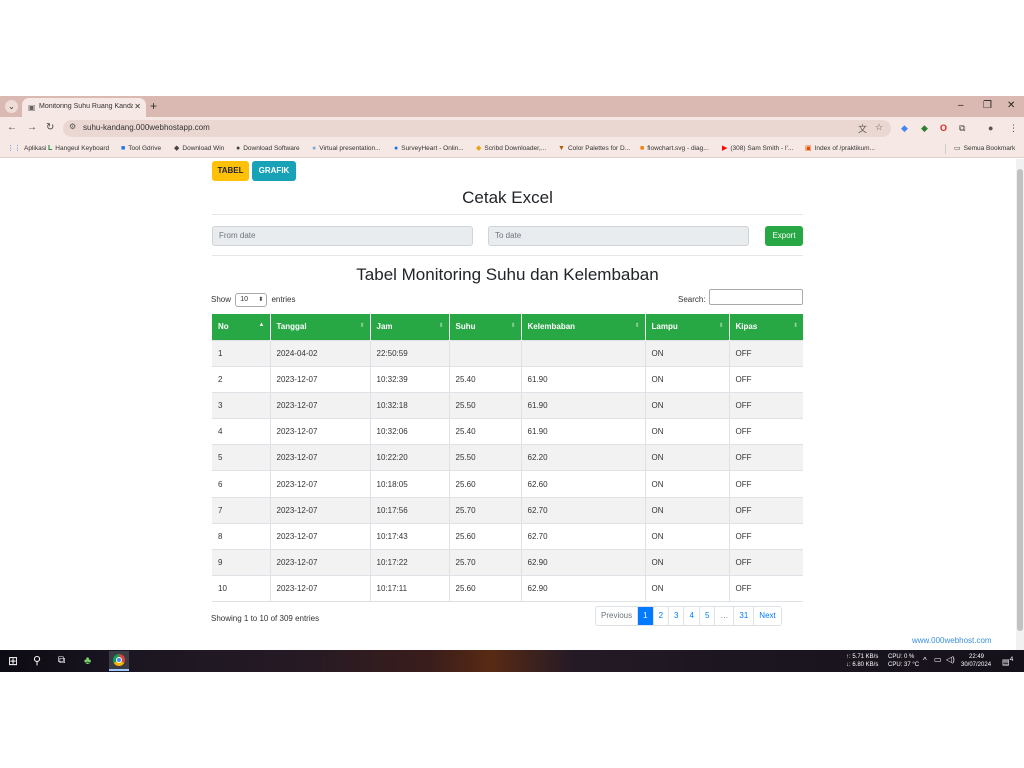  I want to click on net-upload-speed: ↑: 5.71 KB/s, so click(862, 657).